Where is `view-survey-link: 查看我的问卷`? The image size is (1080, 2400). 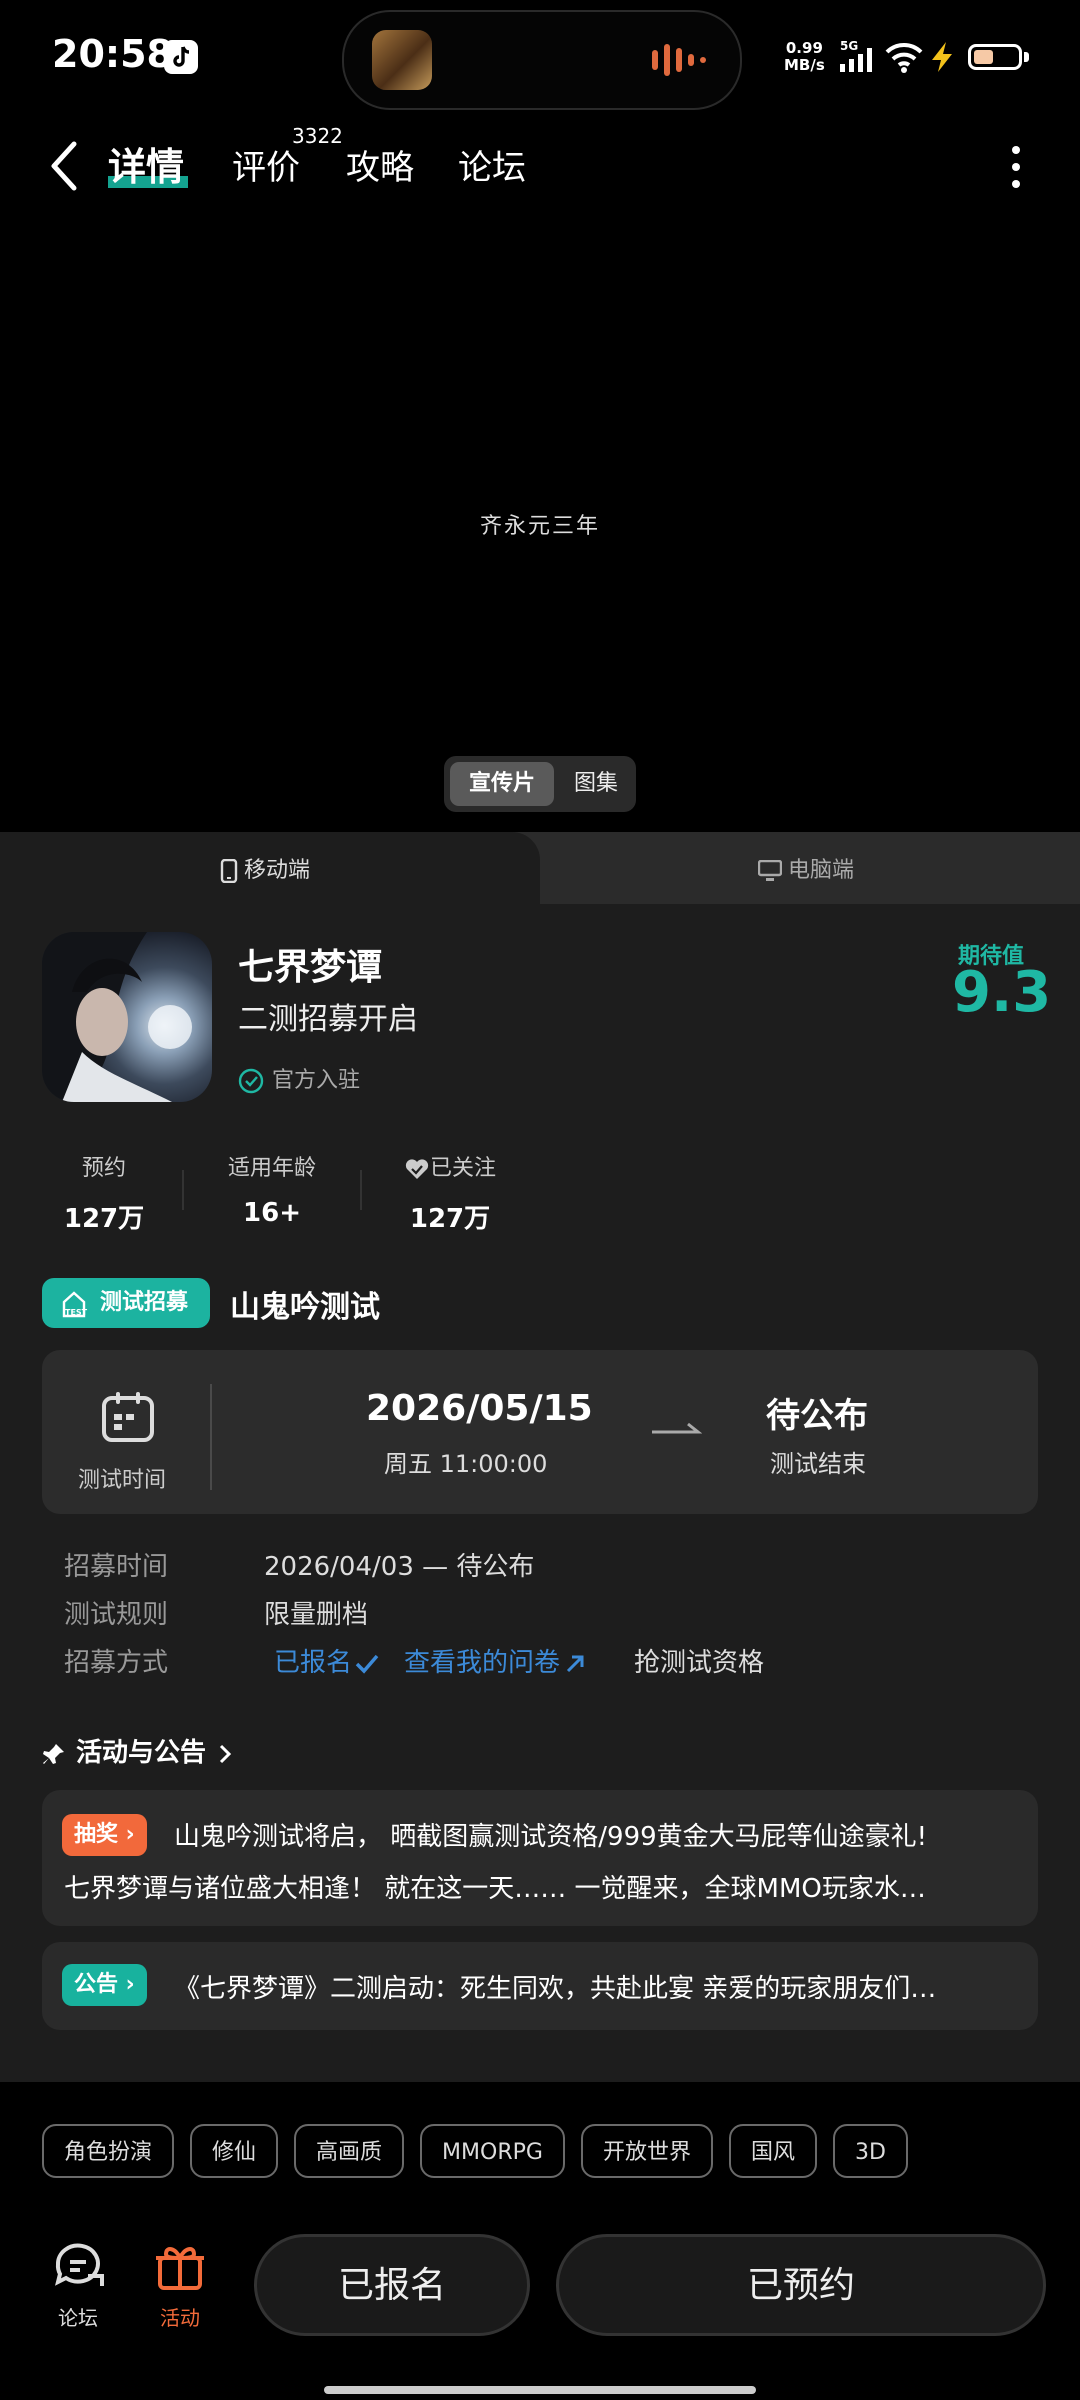
view-survey-link: 查看我的问卷 is located at coordinates (495, 1660).